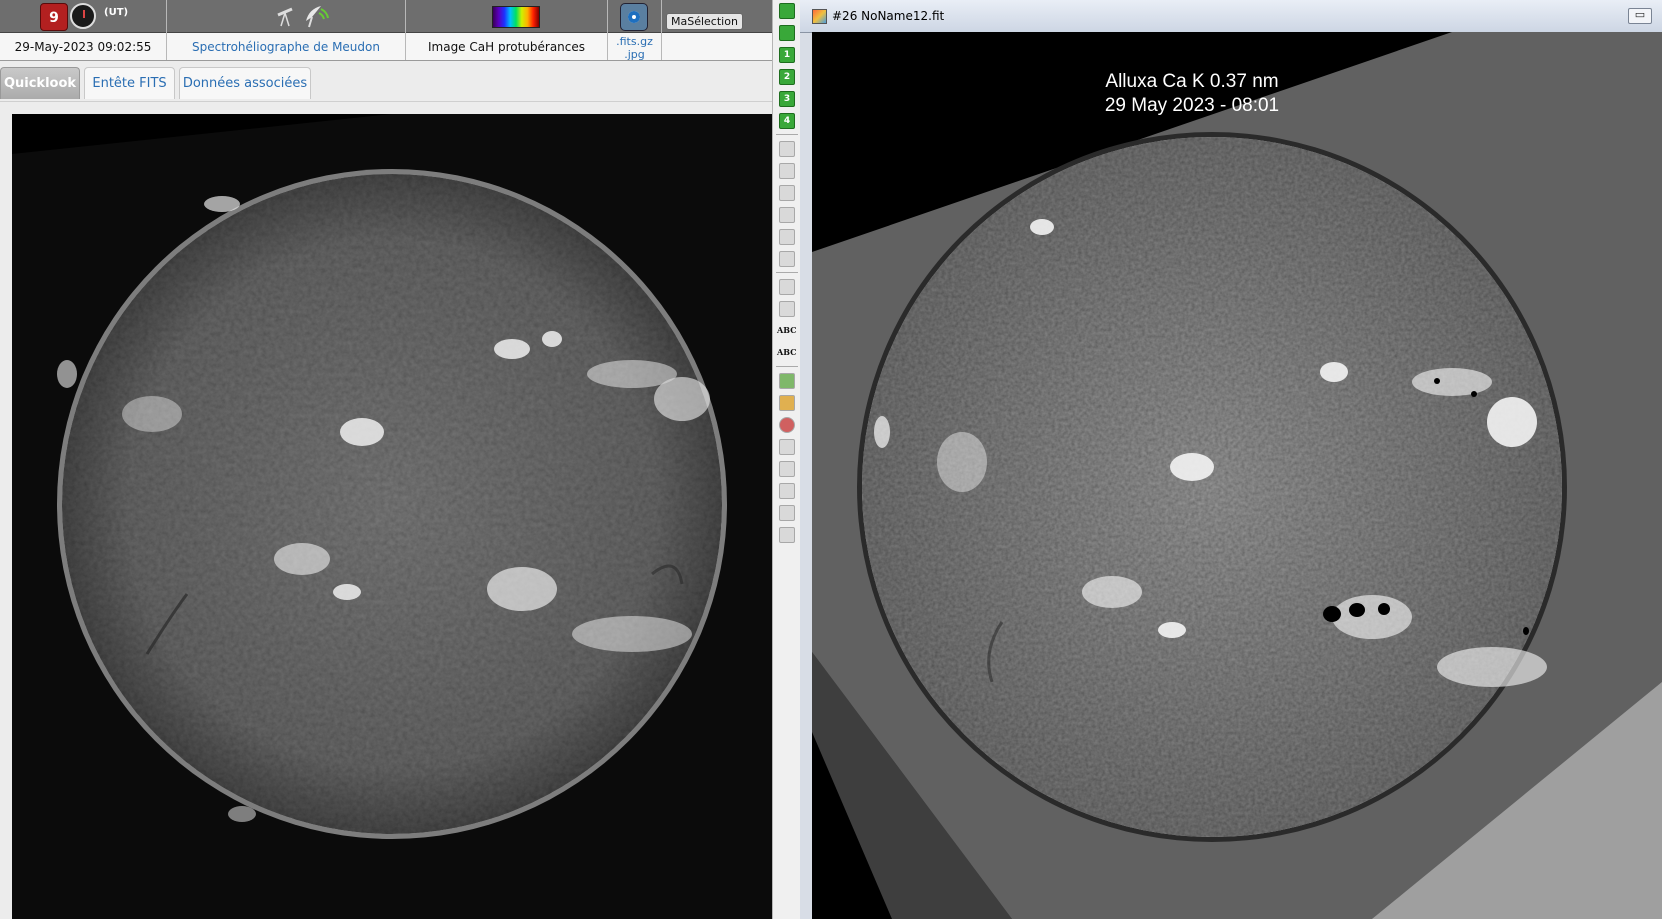 This screenshot has width=1662, height=919. What do you see at coordinates (634, 17) in the screenshot?
I see `view-eye-icon` at bounding box center [634, 17].